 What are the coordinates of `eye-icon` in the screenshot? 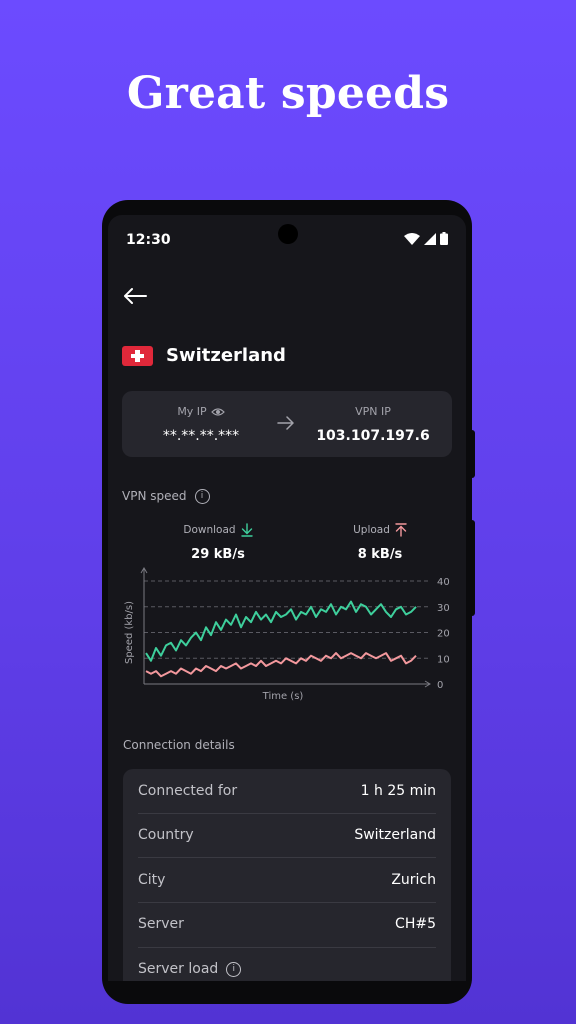 It's located at (217, 412).